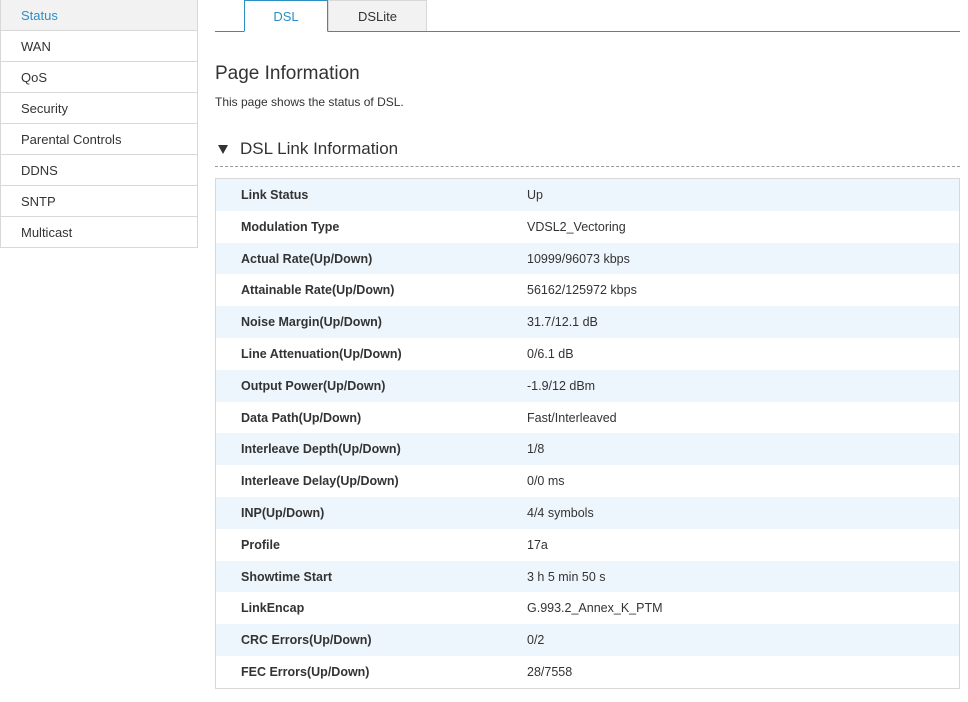 The width and height of the screenshot is (968, 702). Describe the element at coordinates (313, 385) in the screenshot. I see `row-label: Output Power(Up/Down)` at that location.